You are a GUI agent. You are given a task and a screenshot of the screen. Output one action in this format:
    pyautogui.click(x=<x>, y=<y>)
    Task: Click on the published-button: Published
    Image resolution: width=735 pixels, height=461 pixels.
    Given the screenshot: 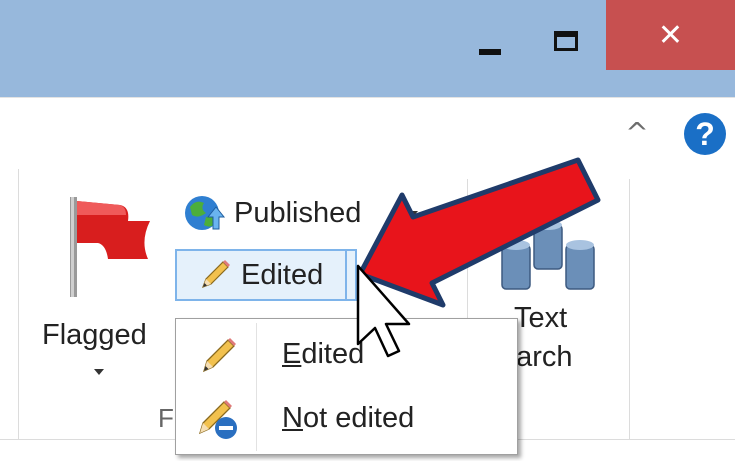 What is the action you would take?
    pyautogui.click(x=310, y=213)
    